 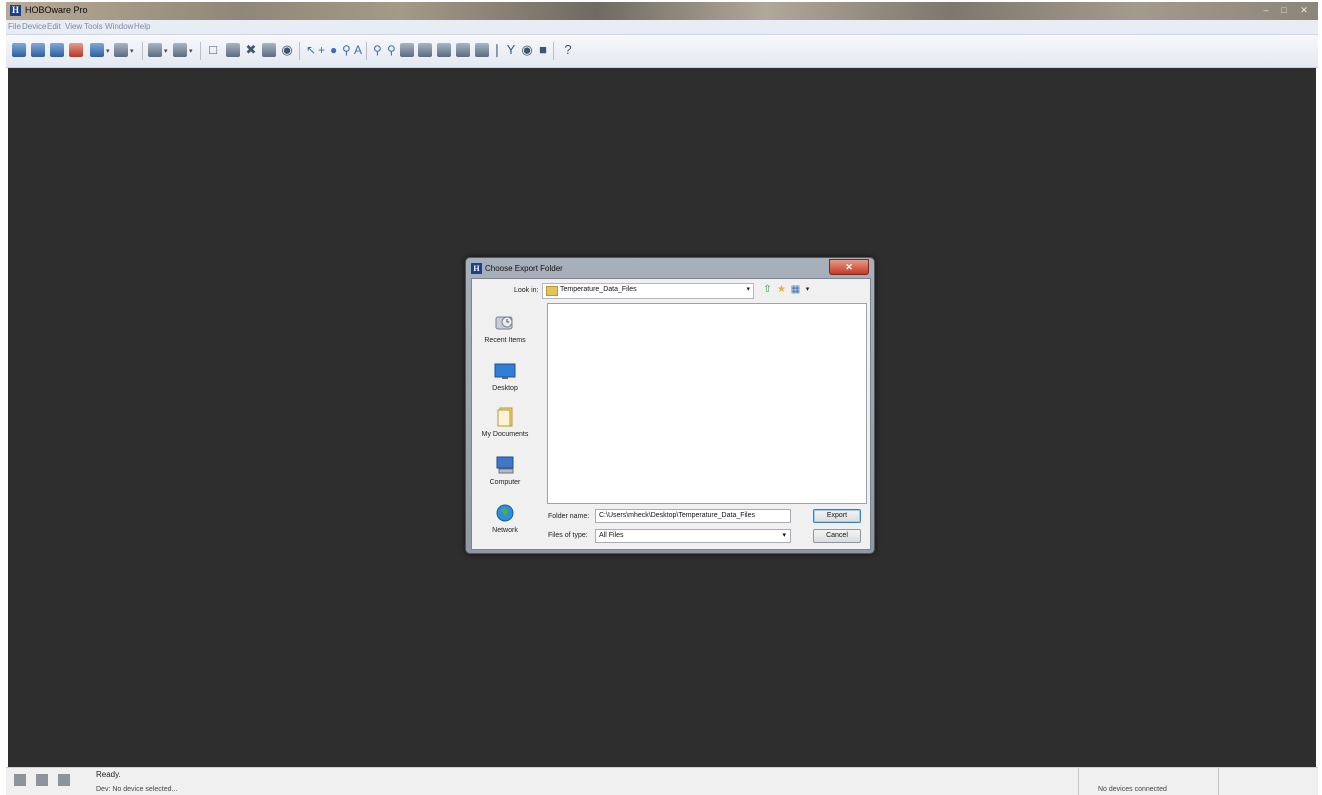 I want to click on details-icon, so click(x=463, y=50).